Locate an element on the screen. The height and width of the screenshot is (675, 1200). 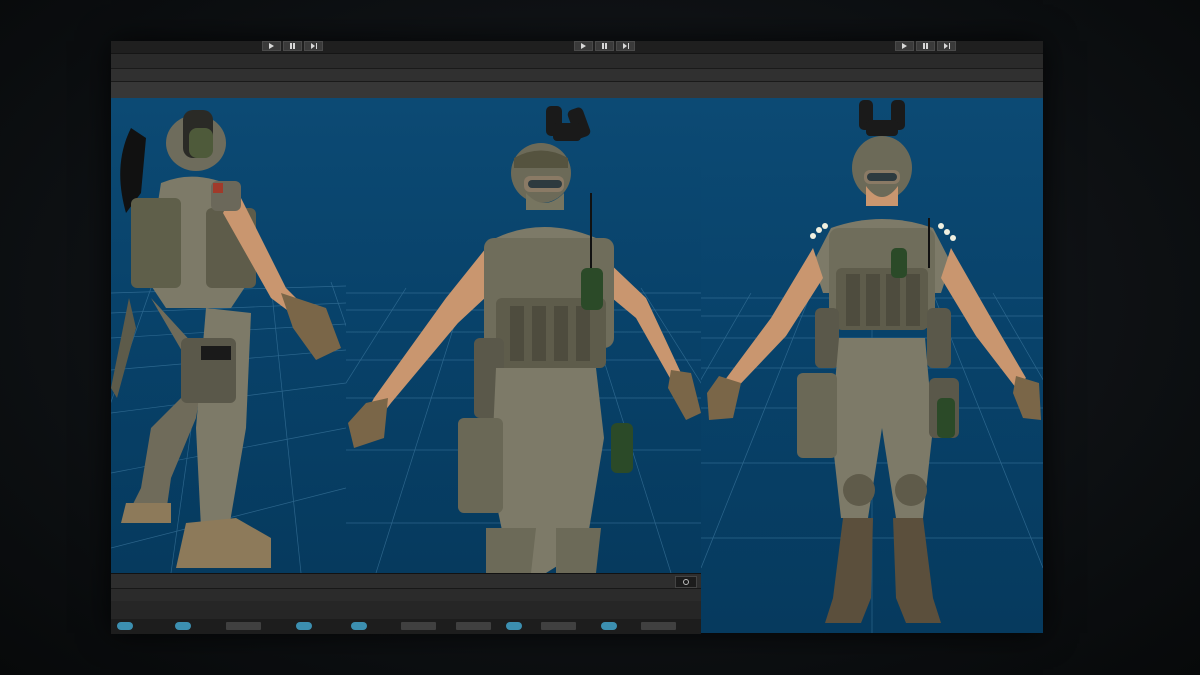
scene-viewport-back is located at coordinates (228, 335).